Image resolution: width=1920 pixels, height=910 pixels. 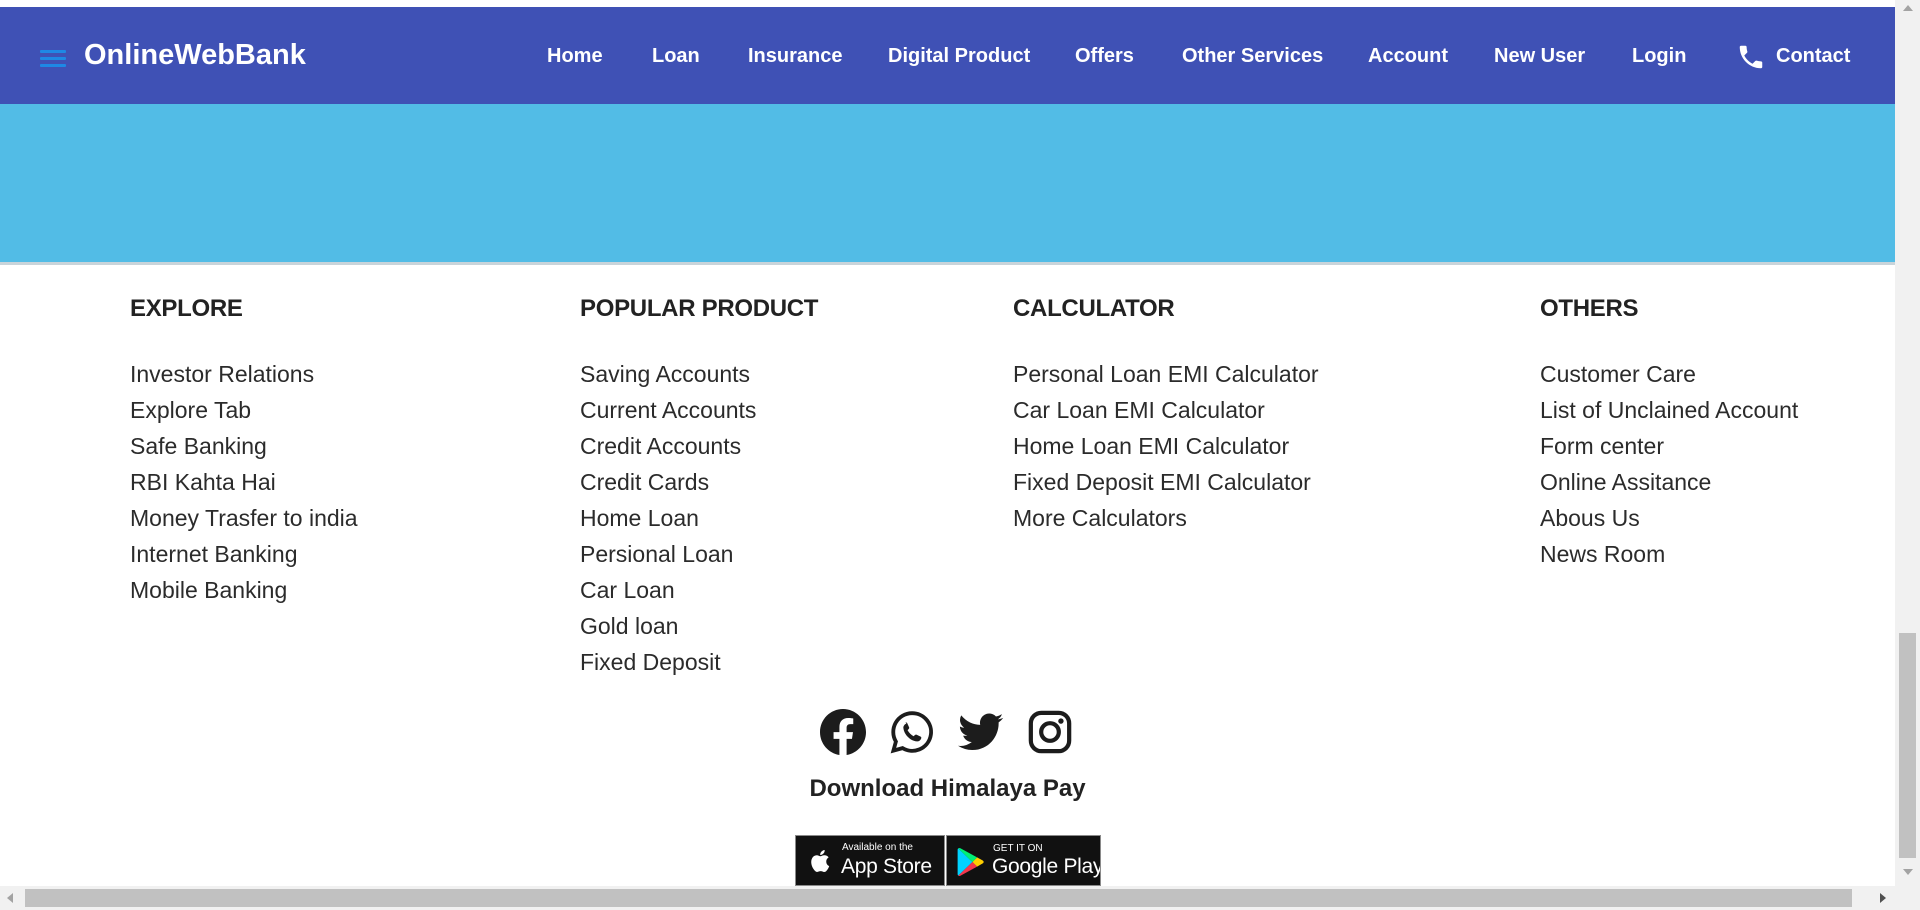 What do you see at coordinates (947, 3) in the screenshot?
I see `top-strip` at bounding box center [947, 3].